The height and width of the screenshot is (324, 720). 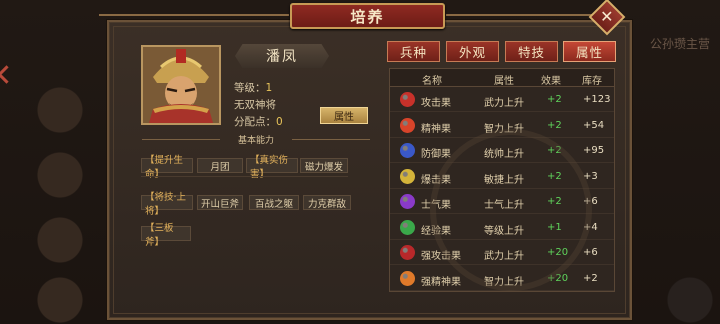 What do you see at coordinates (194, 15) in the screenshot?
I see `title-ornament-left` at bounding box center [194, 15].